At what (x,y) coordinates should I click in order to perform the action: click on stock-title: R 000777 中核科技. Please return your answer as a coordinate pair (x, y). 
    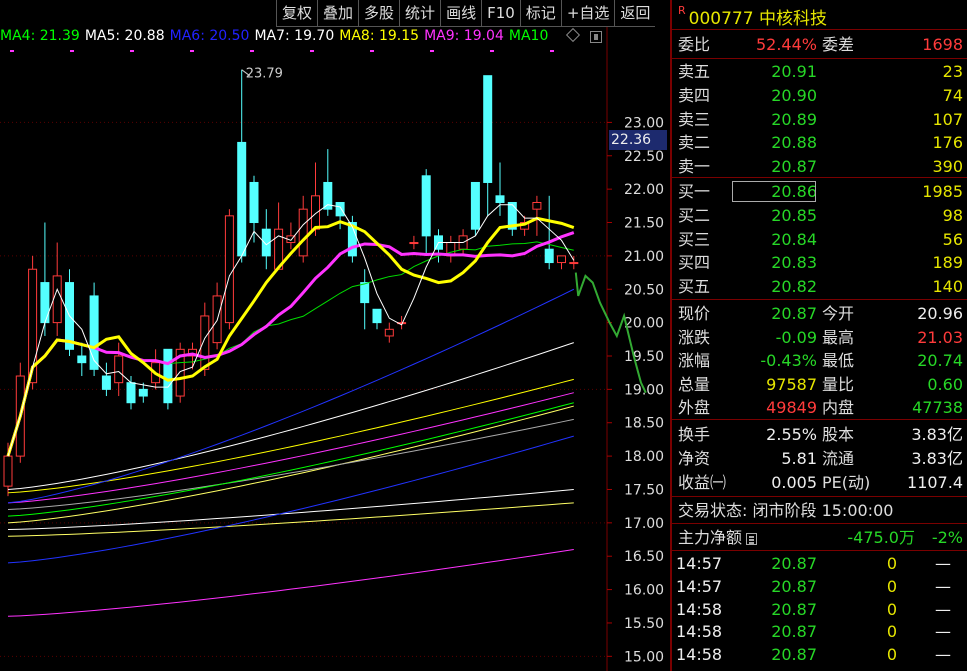
    Looking at the image, I should click on (752, 16).